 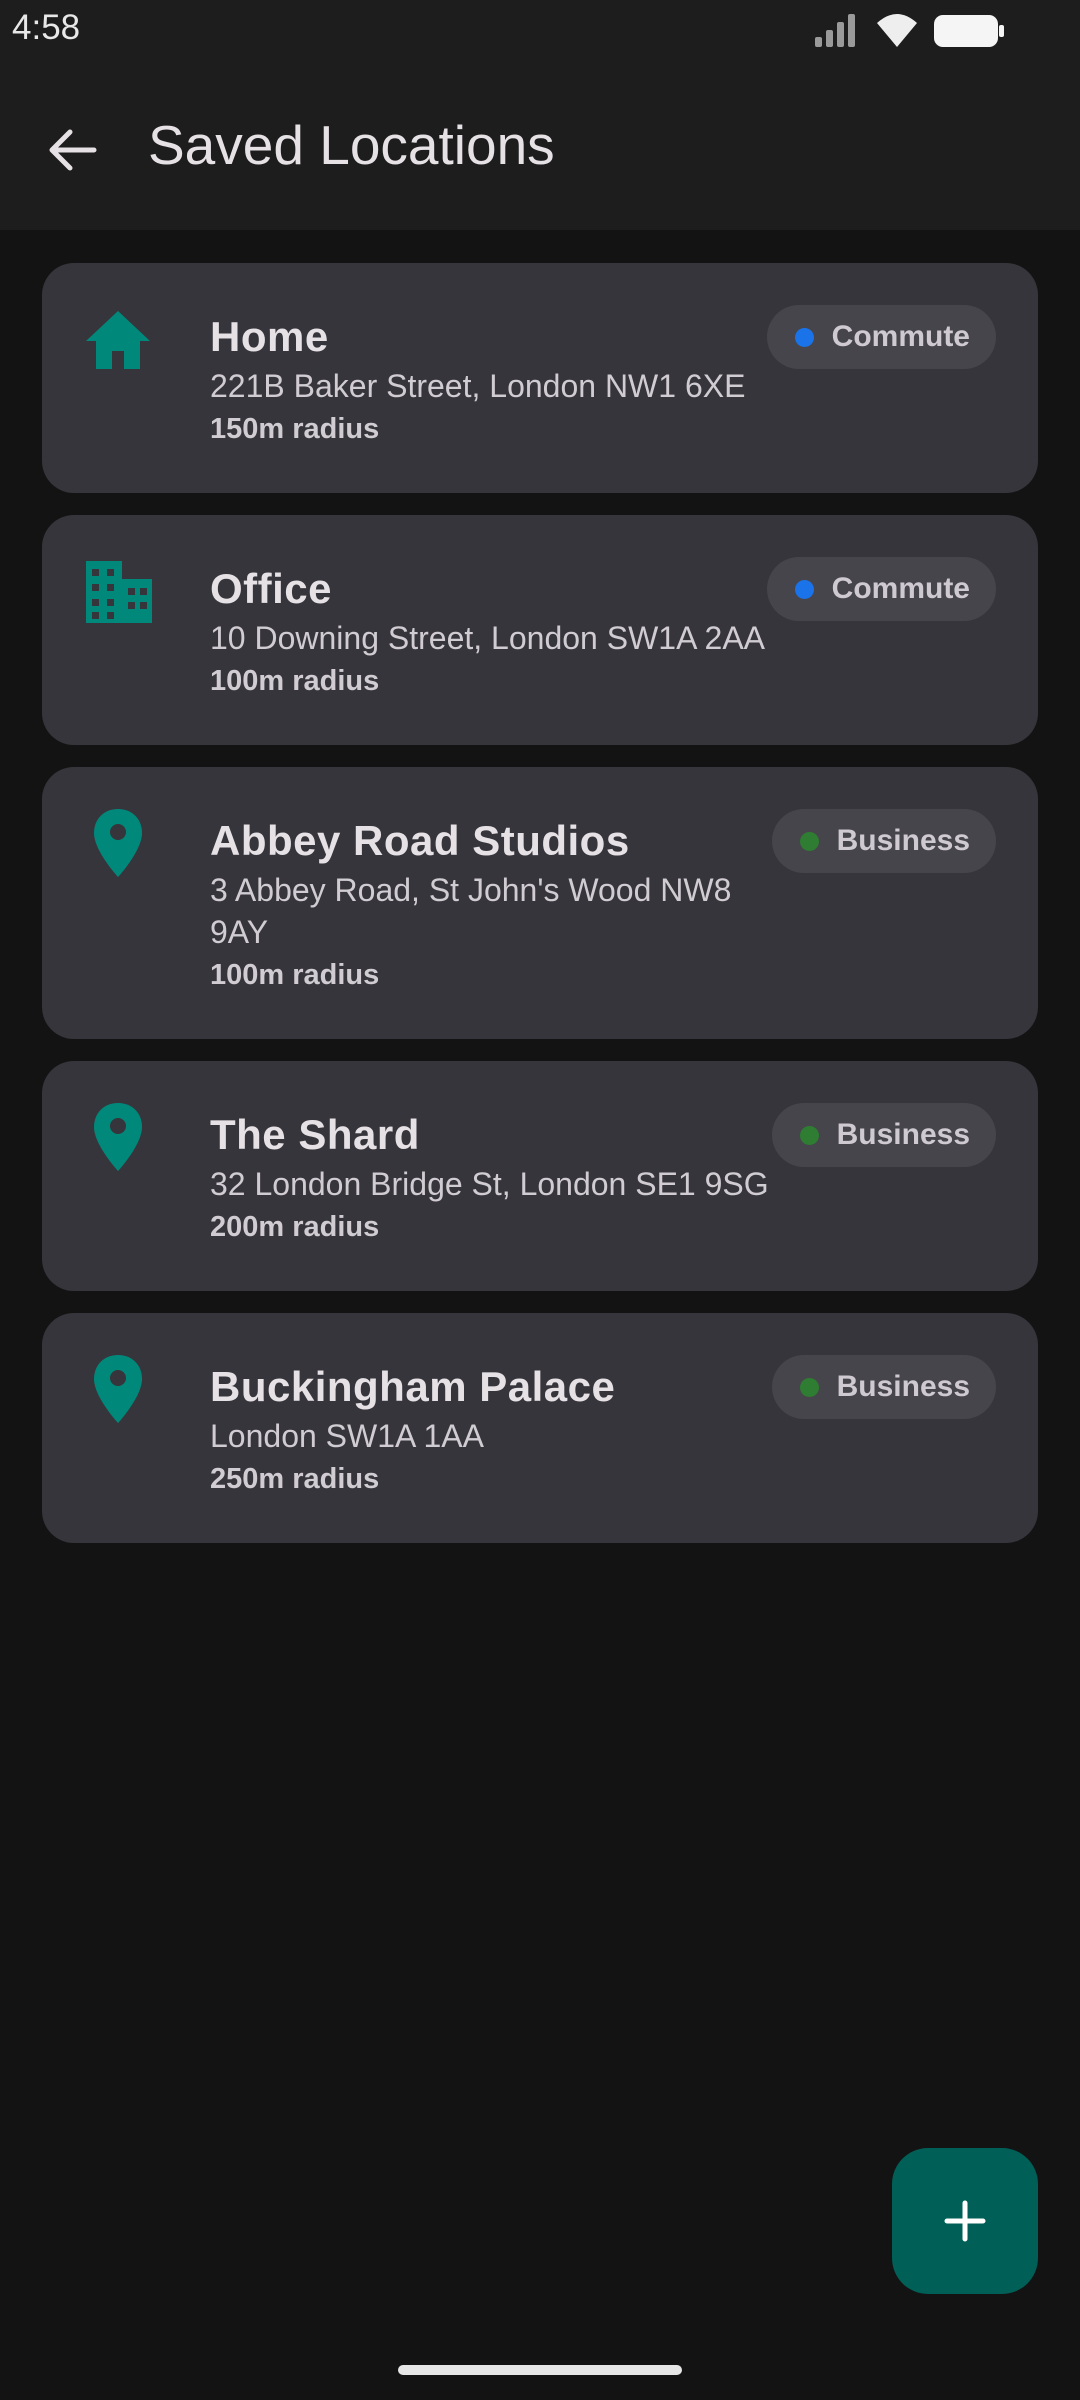 I want to click on location-radius: 200m radius, so click(x=295, y=1227).